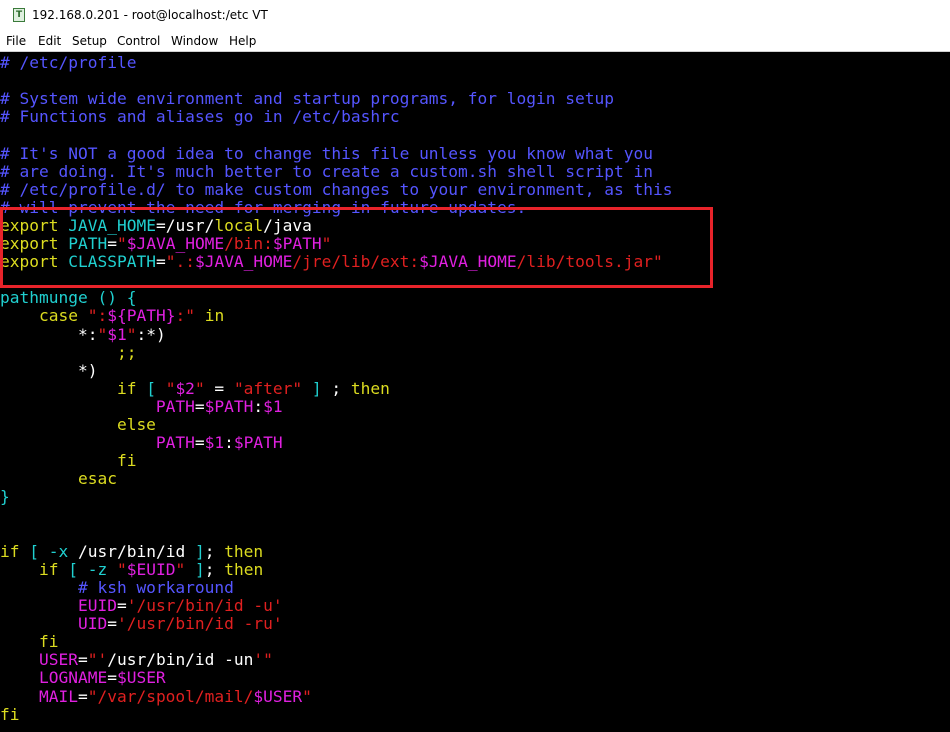  I want to click on code-token: ":, so click(97, 316).